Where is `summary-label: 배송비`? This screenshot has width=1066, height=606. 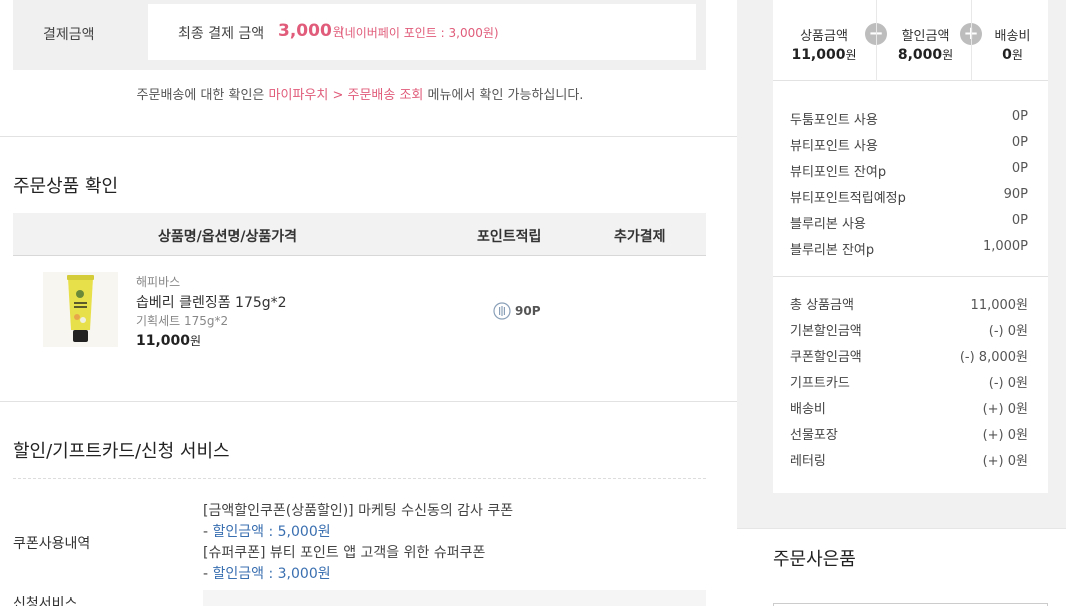 summary-label: 배송비 is located at coordinates (1012, 36).